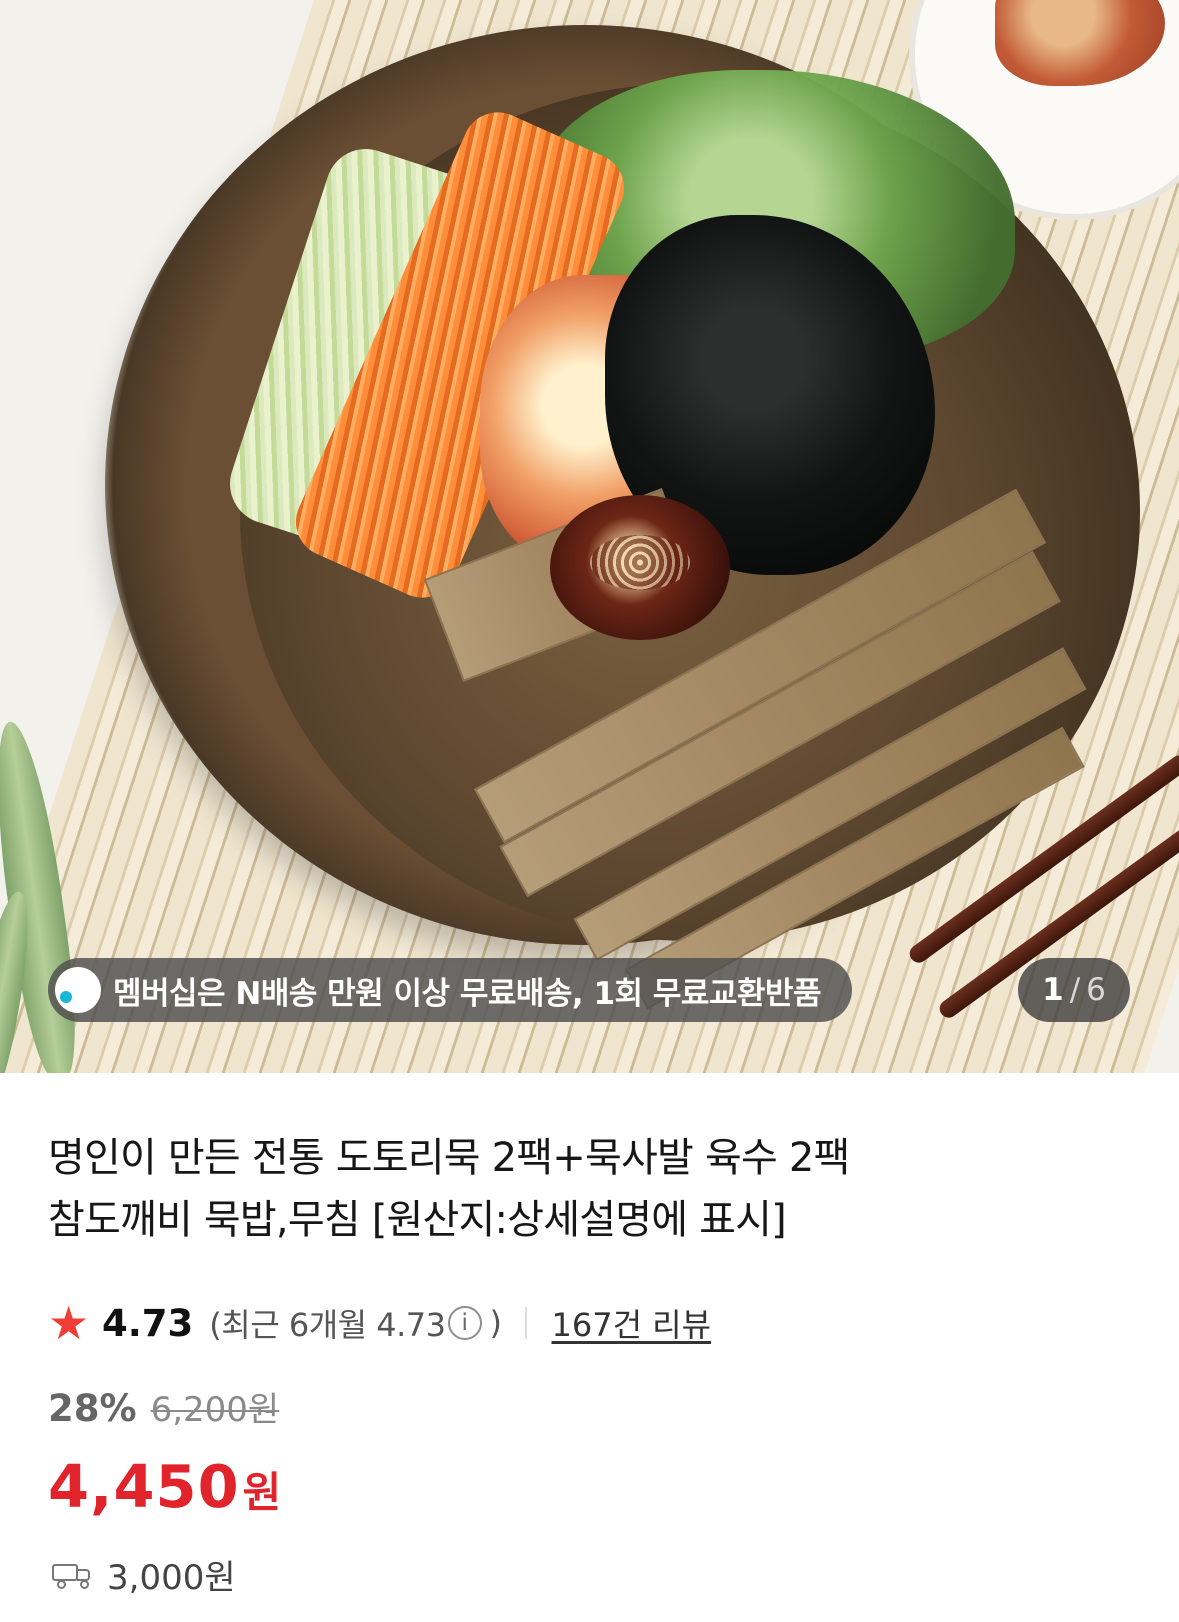 The width and height of the screenshot is (1179, 1622). I want to click on membership-shipping-banner: 멤버십은 N배송 만원 이상 무료배송, 1회 무료교환반품, so click(450, 990).